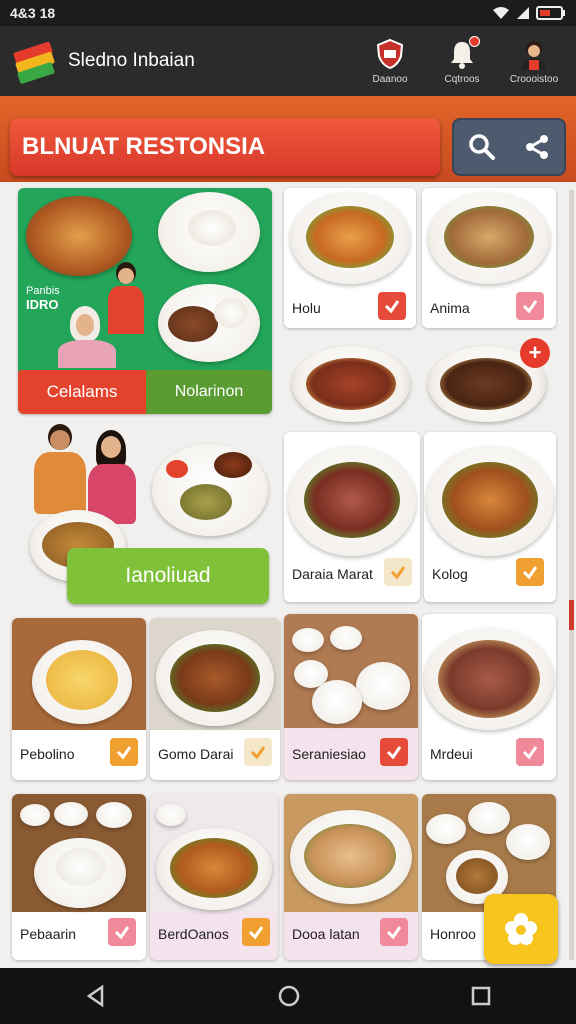 The width and height of the screenshot is (576, 1024). Describe the element at coordinates (530, 572) in the screenshot. I see `check-icon-kolog` at that location.